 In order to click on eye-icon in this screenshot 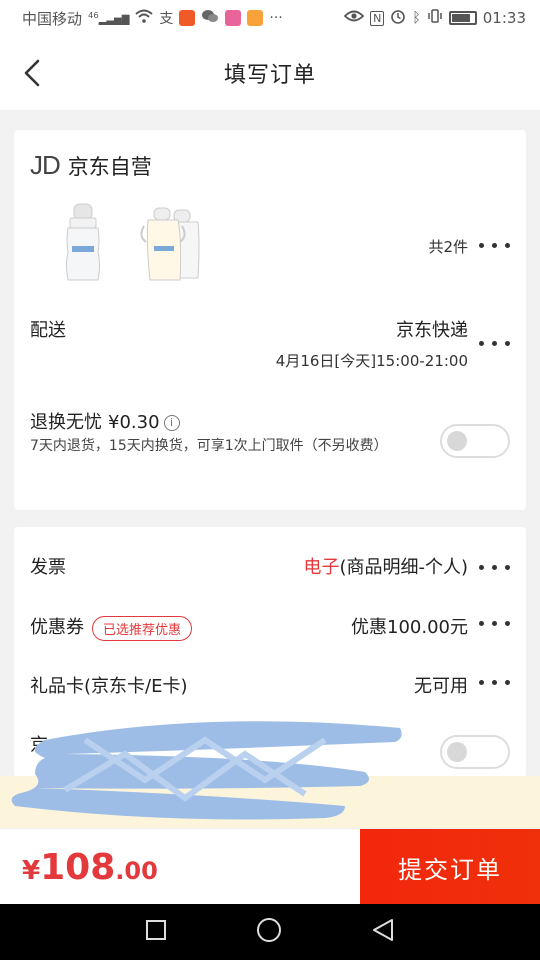, I will do `click(354, 18)`.